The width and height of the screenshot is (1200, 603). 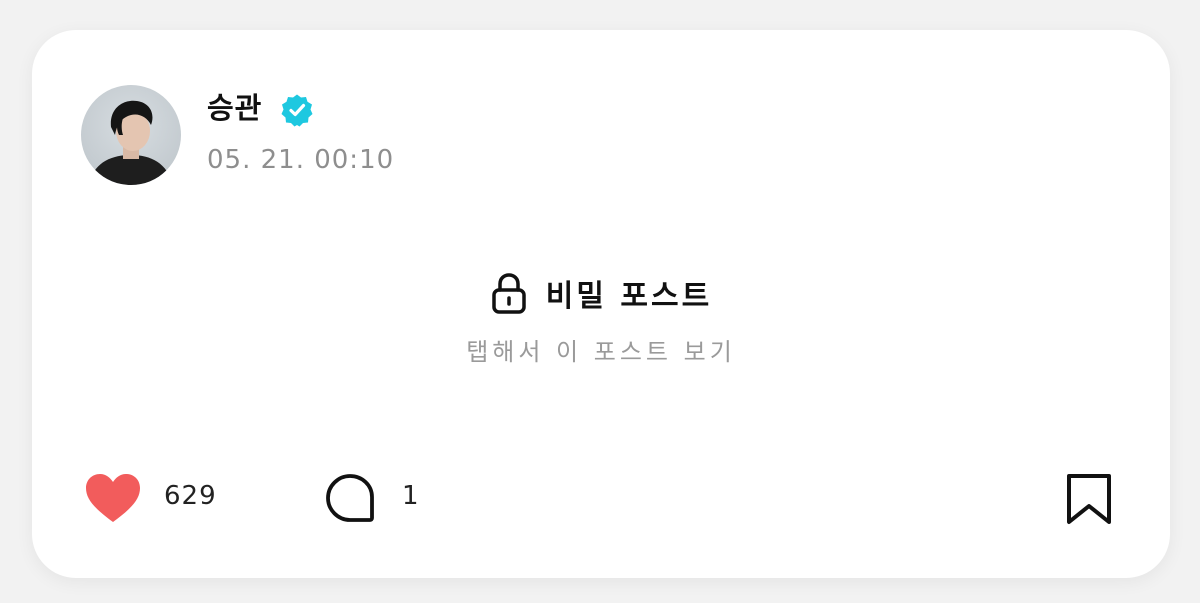 I want to click on speech-bubble-icon, so click(x=350, y=498).